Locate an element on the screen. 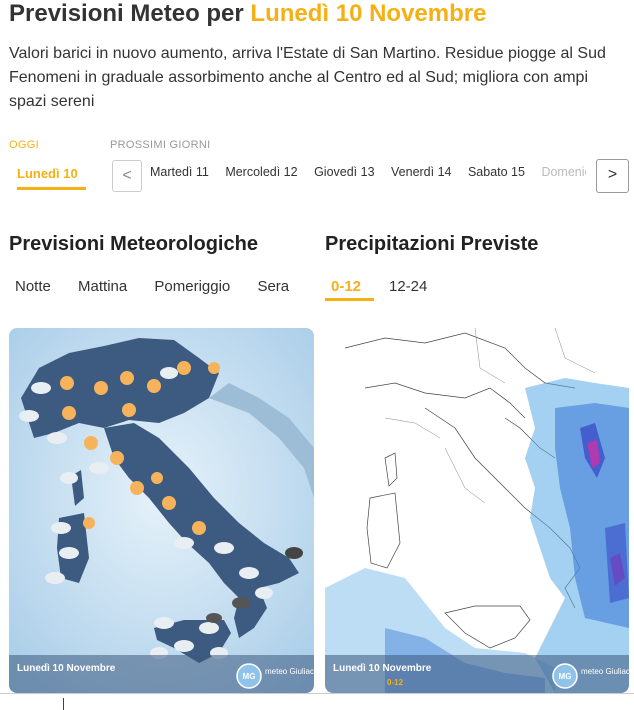 This screenshot has width=634, height=710. precip-tab-underline is located at coordinates (349, 299).